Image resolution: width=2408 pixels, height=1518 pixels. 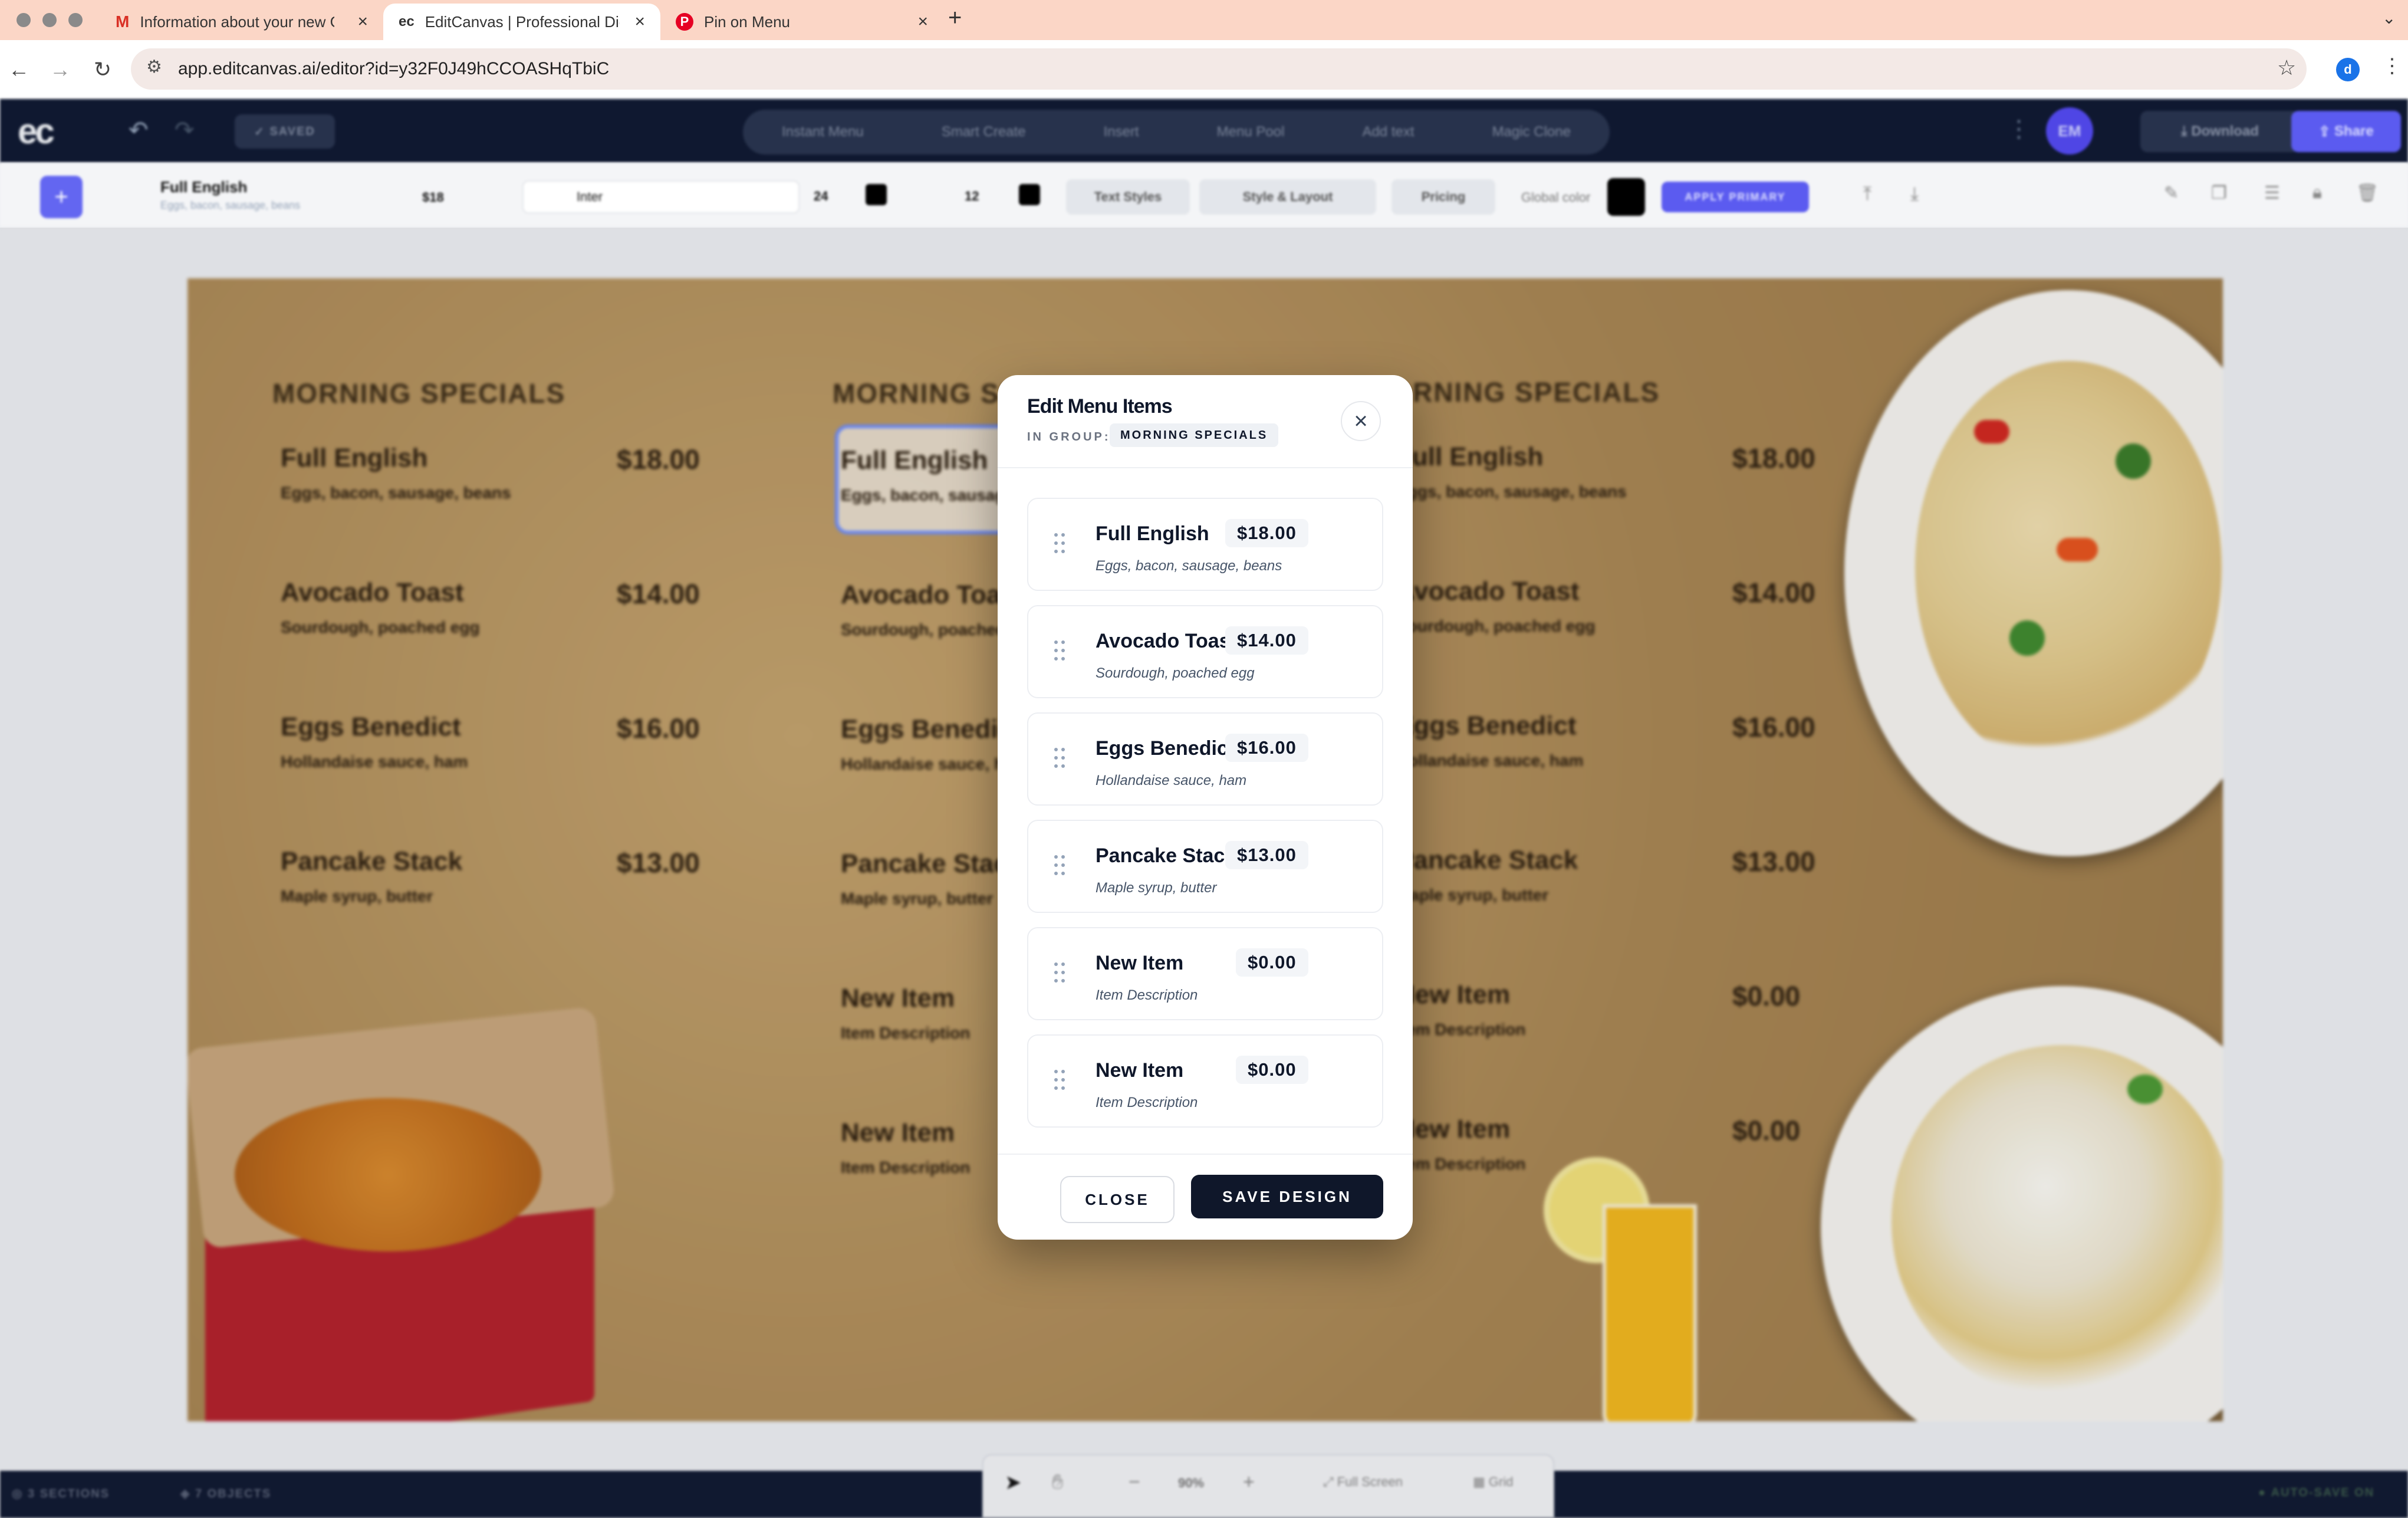 What do you see at coordinates (1171, 781) in the screenshot?
I see `item-description: Hollandaise sauce, ham` at bounding box center [1171, 781].